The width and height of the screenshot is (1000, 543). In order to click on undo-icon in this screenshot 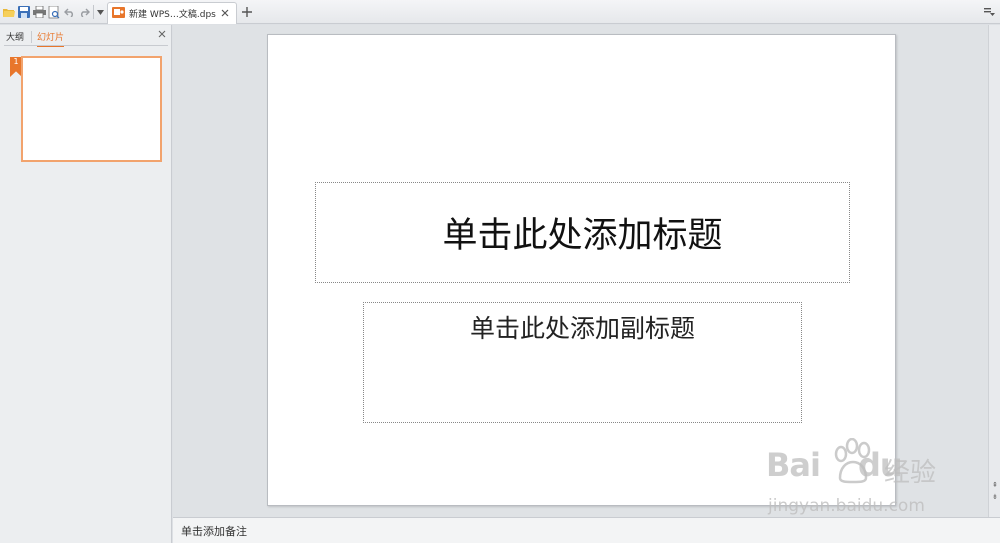, I will do `click(69, 12)`.